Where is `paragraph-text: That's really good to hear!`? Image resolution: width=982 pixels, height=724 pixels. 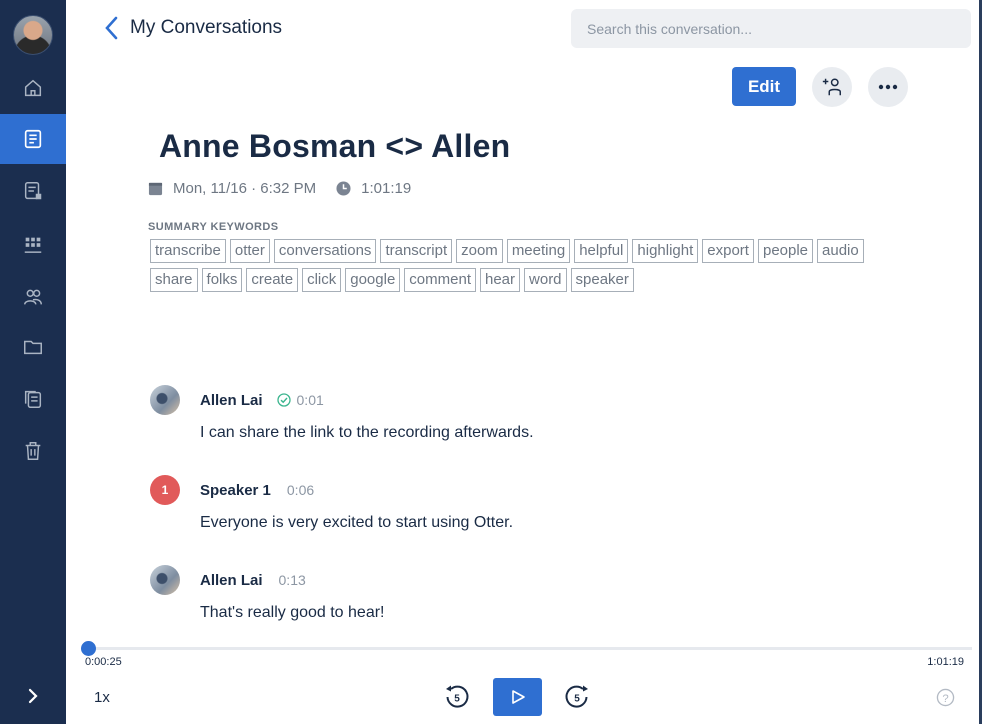
paragraph-text: That's really good to hear! is located at coordinates (565, 613).